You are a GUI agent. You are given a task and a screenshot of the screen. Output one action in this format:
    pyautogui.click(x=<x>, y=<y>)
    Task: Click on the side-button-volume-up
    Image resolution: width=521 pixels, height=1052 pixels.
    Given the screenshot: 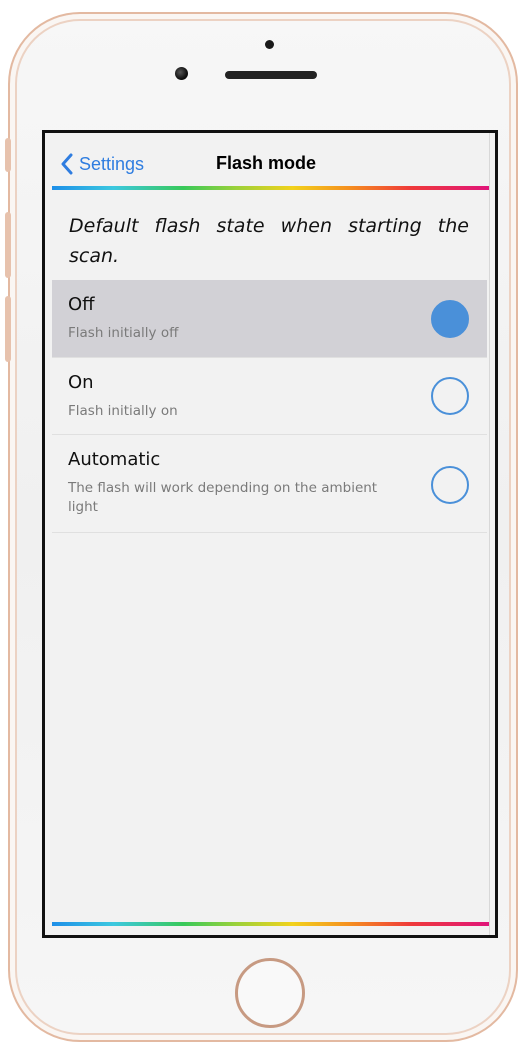 What is the action you would take?
    pyautogui.click(x=8, y=245)
    